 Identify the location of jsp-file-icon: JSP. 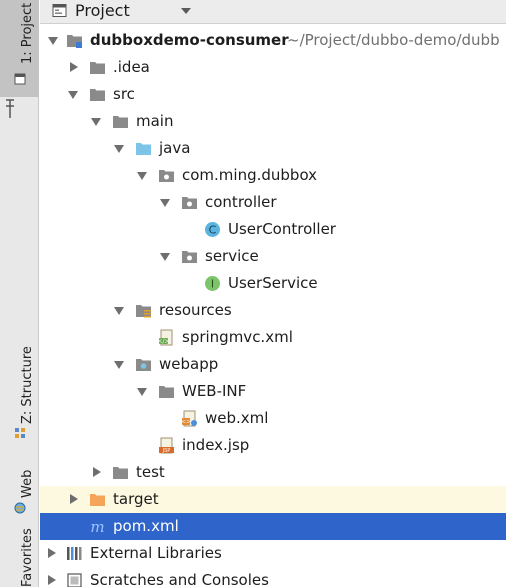
(166, 445).